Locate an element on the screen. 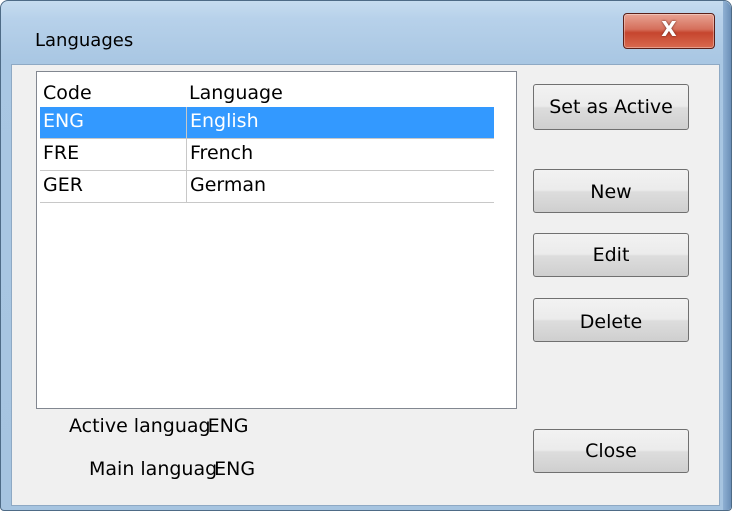 This screenshot has height=511, width=732. main-language-value: ENG is located at coordinates (235, 469).